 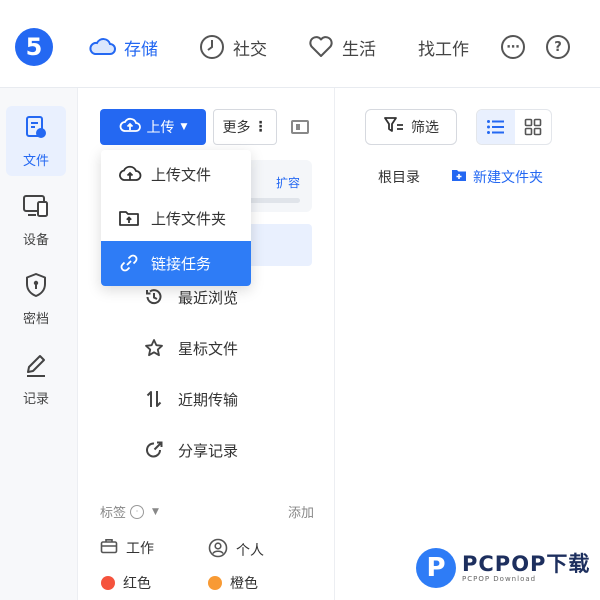 I want to click on collapse-panel-icon, so click(x=300, y=127).